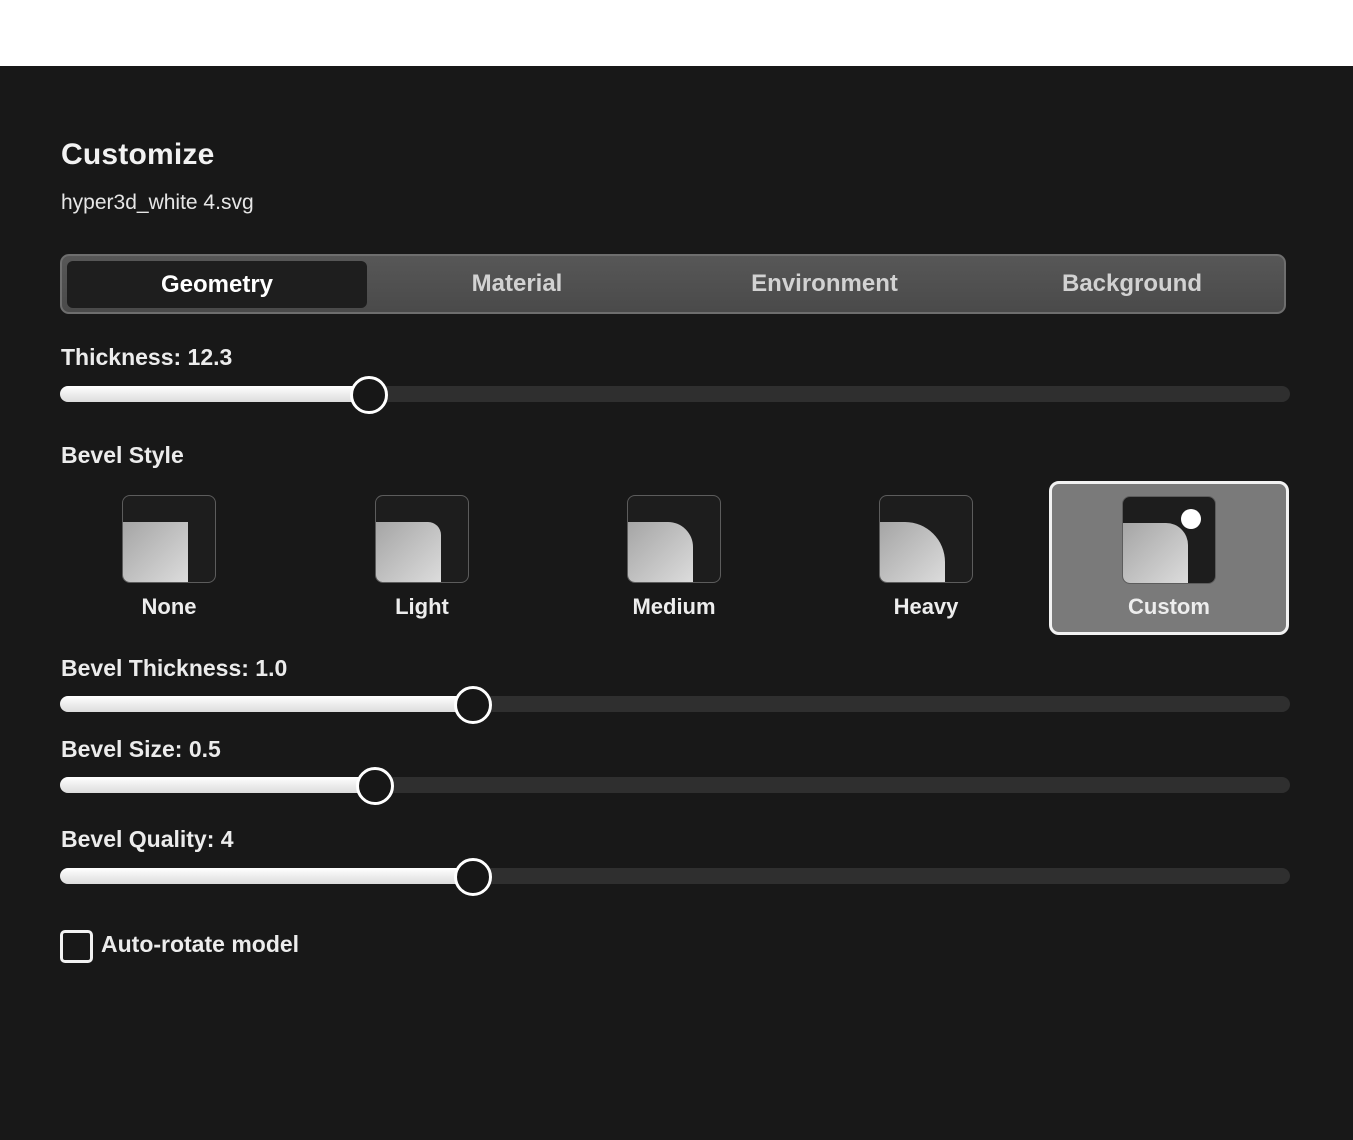 Image resolution: width=1353 pixels, height=1140 pixels. I want to click on bevel-custom-icon, so click(1169, 540).